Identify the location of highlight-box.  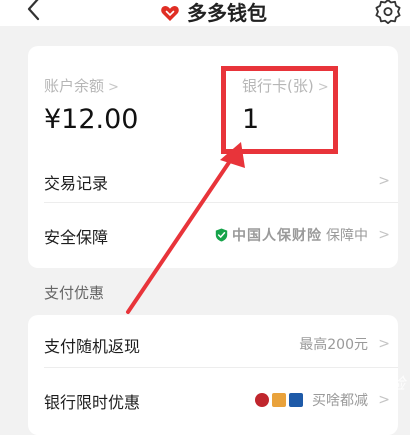
(279, 110).